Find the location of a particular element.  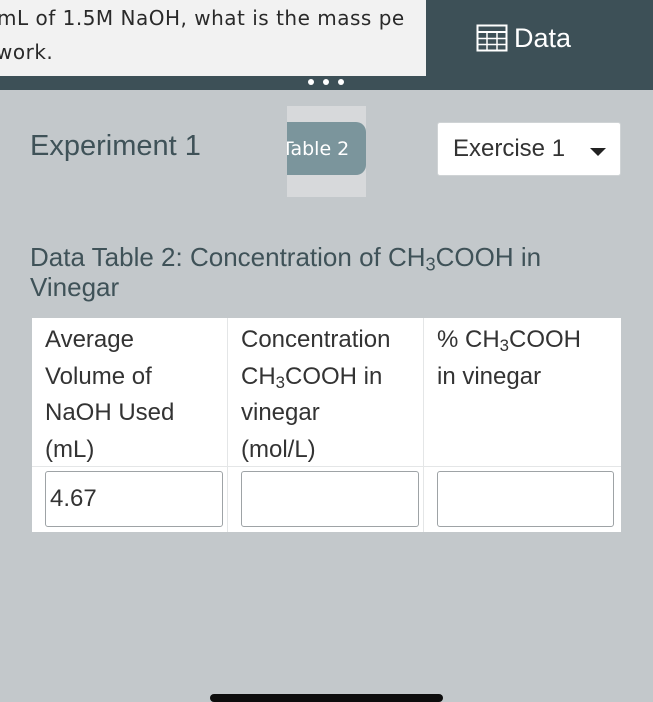

header-line: Average is located at coordinates (89, 339).